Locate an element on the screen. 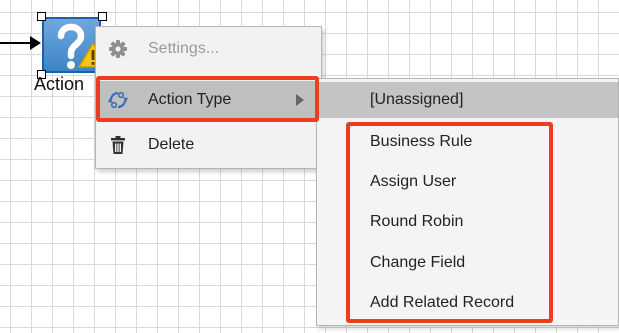 The height and width of the screenshot is (333, 619). connector-arrowhead is located at coordinates (35, 43).